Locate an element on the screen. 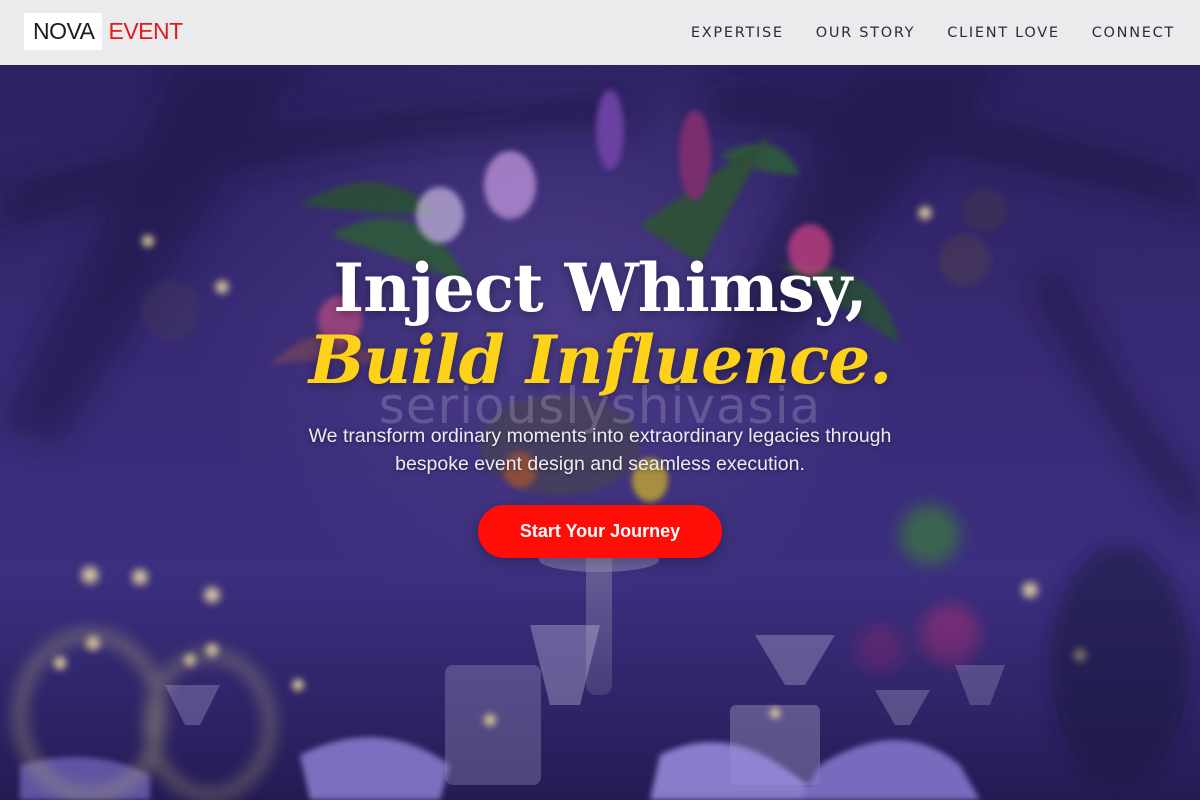 This screenshot has width=1200, height=800. nav-link-connect: CONNECT is located at coordinates (1133, 33).